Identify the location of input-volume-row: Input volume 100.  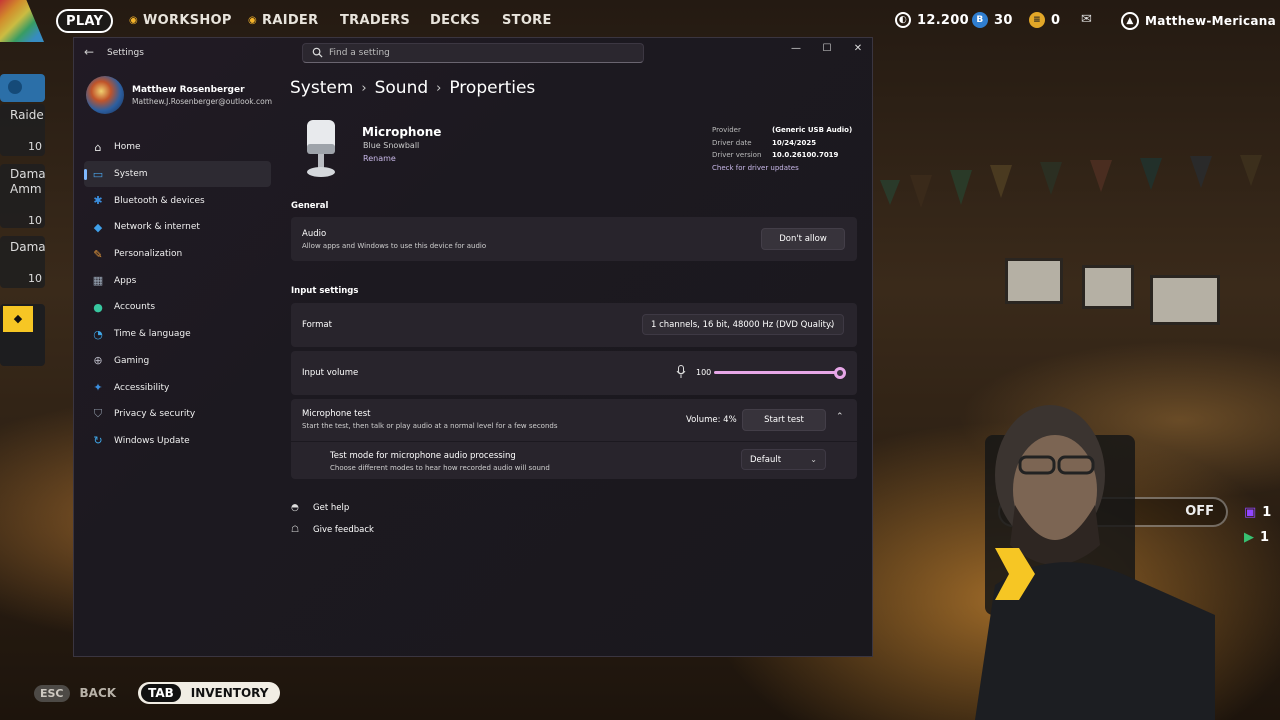
(574, 373).